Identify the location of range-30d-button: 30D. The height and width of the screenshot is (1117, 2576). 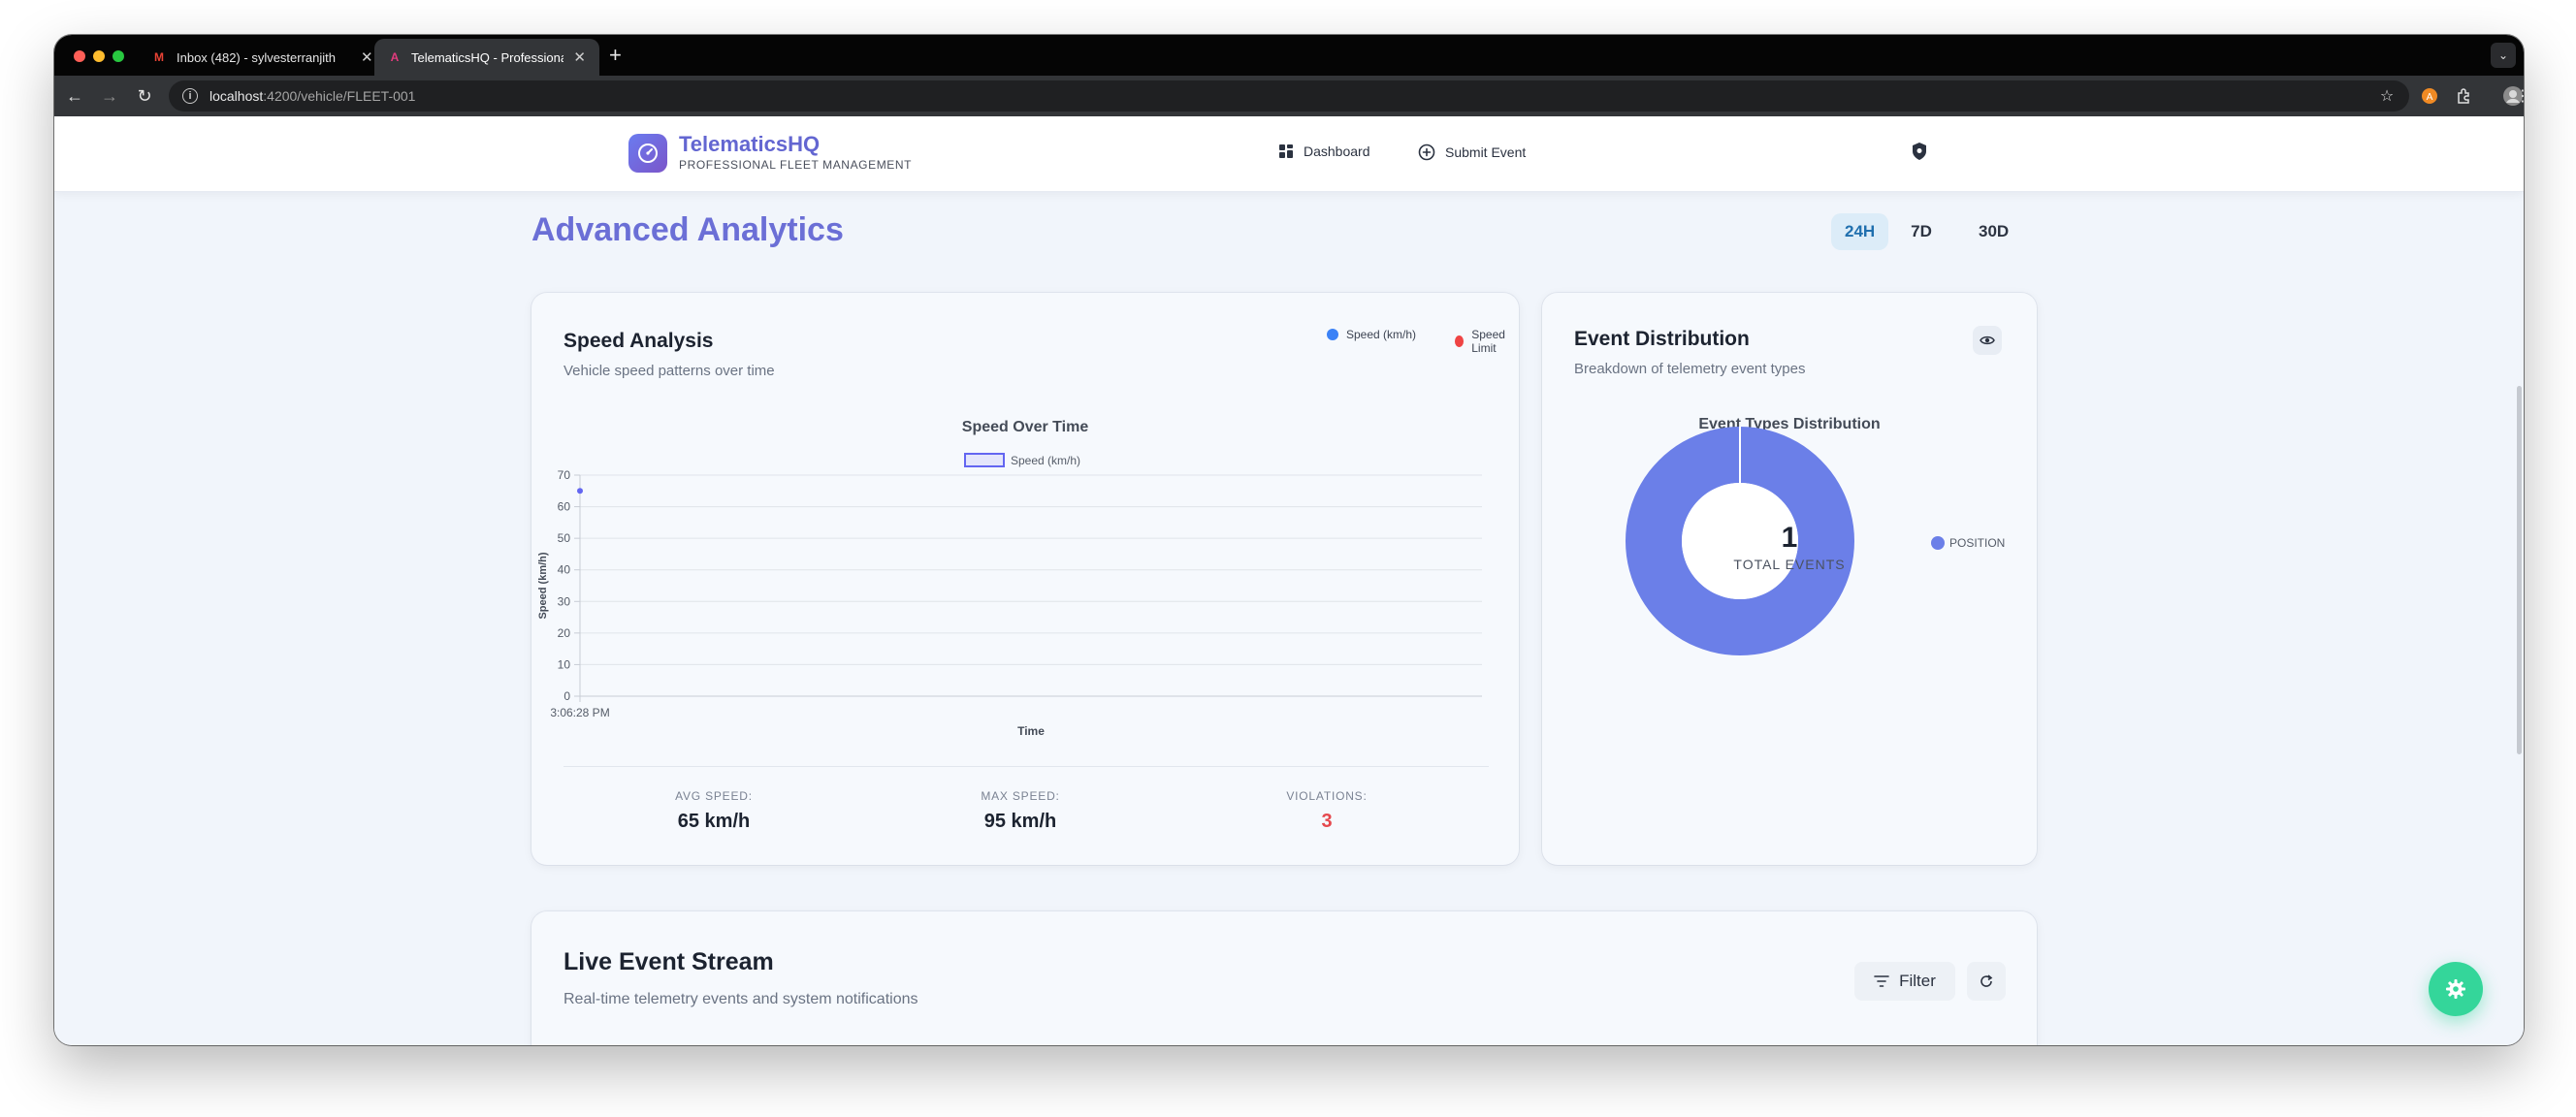
(1993, 231).